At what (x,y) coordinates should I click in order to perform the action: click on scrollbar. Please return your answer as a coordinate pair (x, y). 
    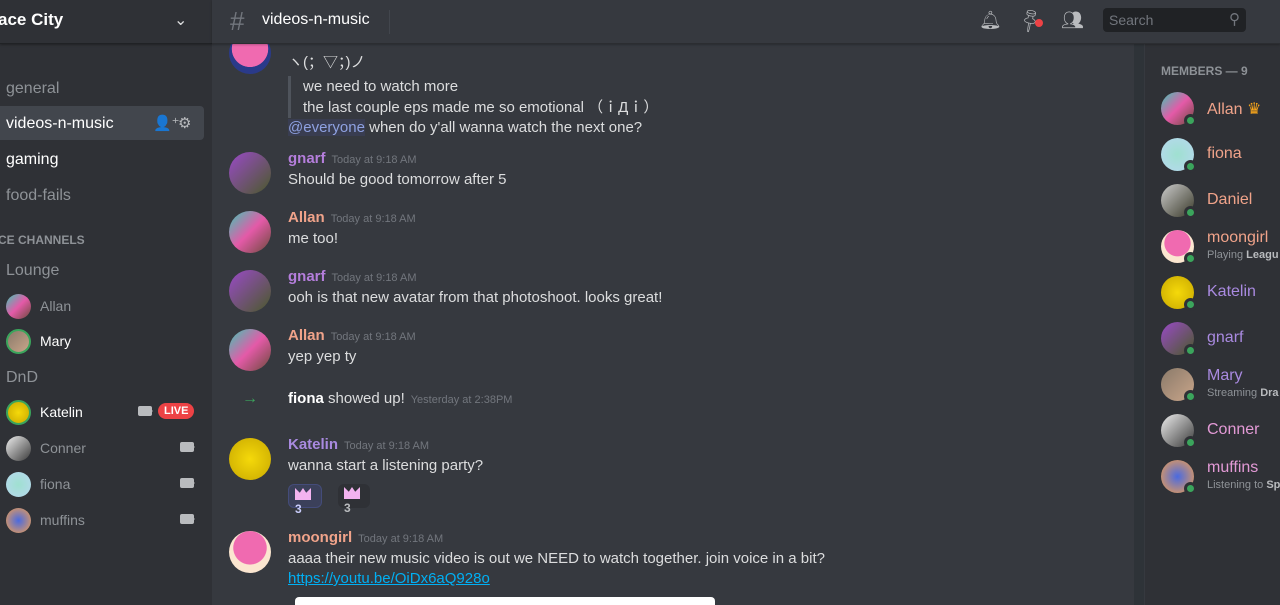
    Looking at the image, I should click on (1139, 324).